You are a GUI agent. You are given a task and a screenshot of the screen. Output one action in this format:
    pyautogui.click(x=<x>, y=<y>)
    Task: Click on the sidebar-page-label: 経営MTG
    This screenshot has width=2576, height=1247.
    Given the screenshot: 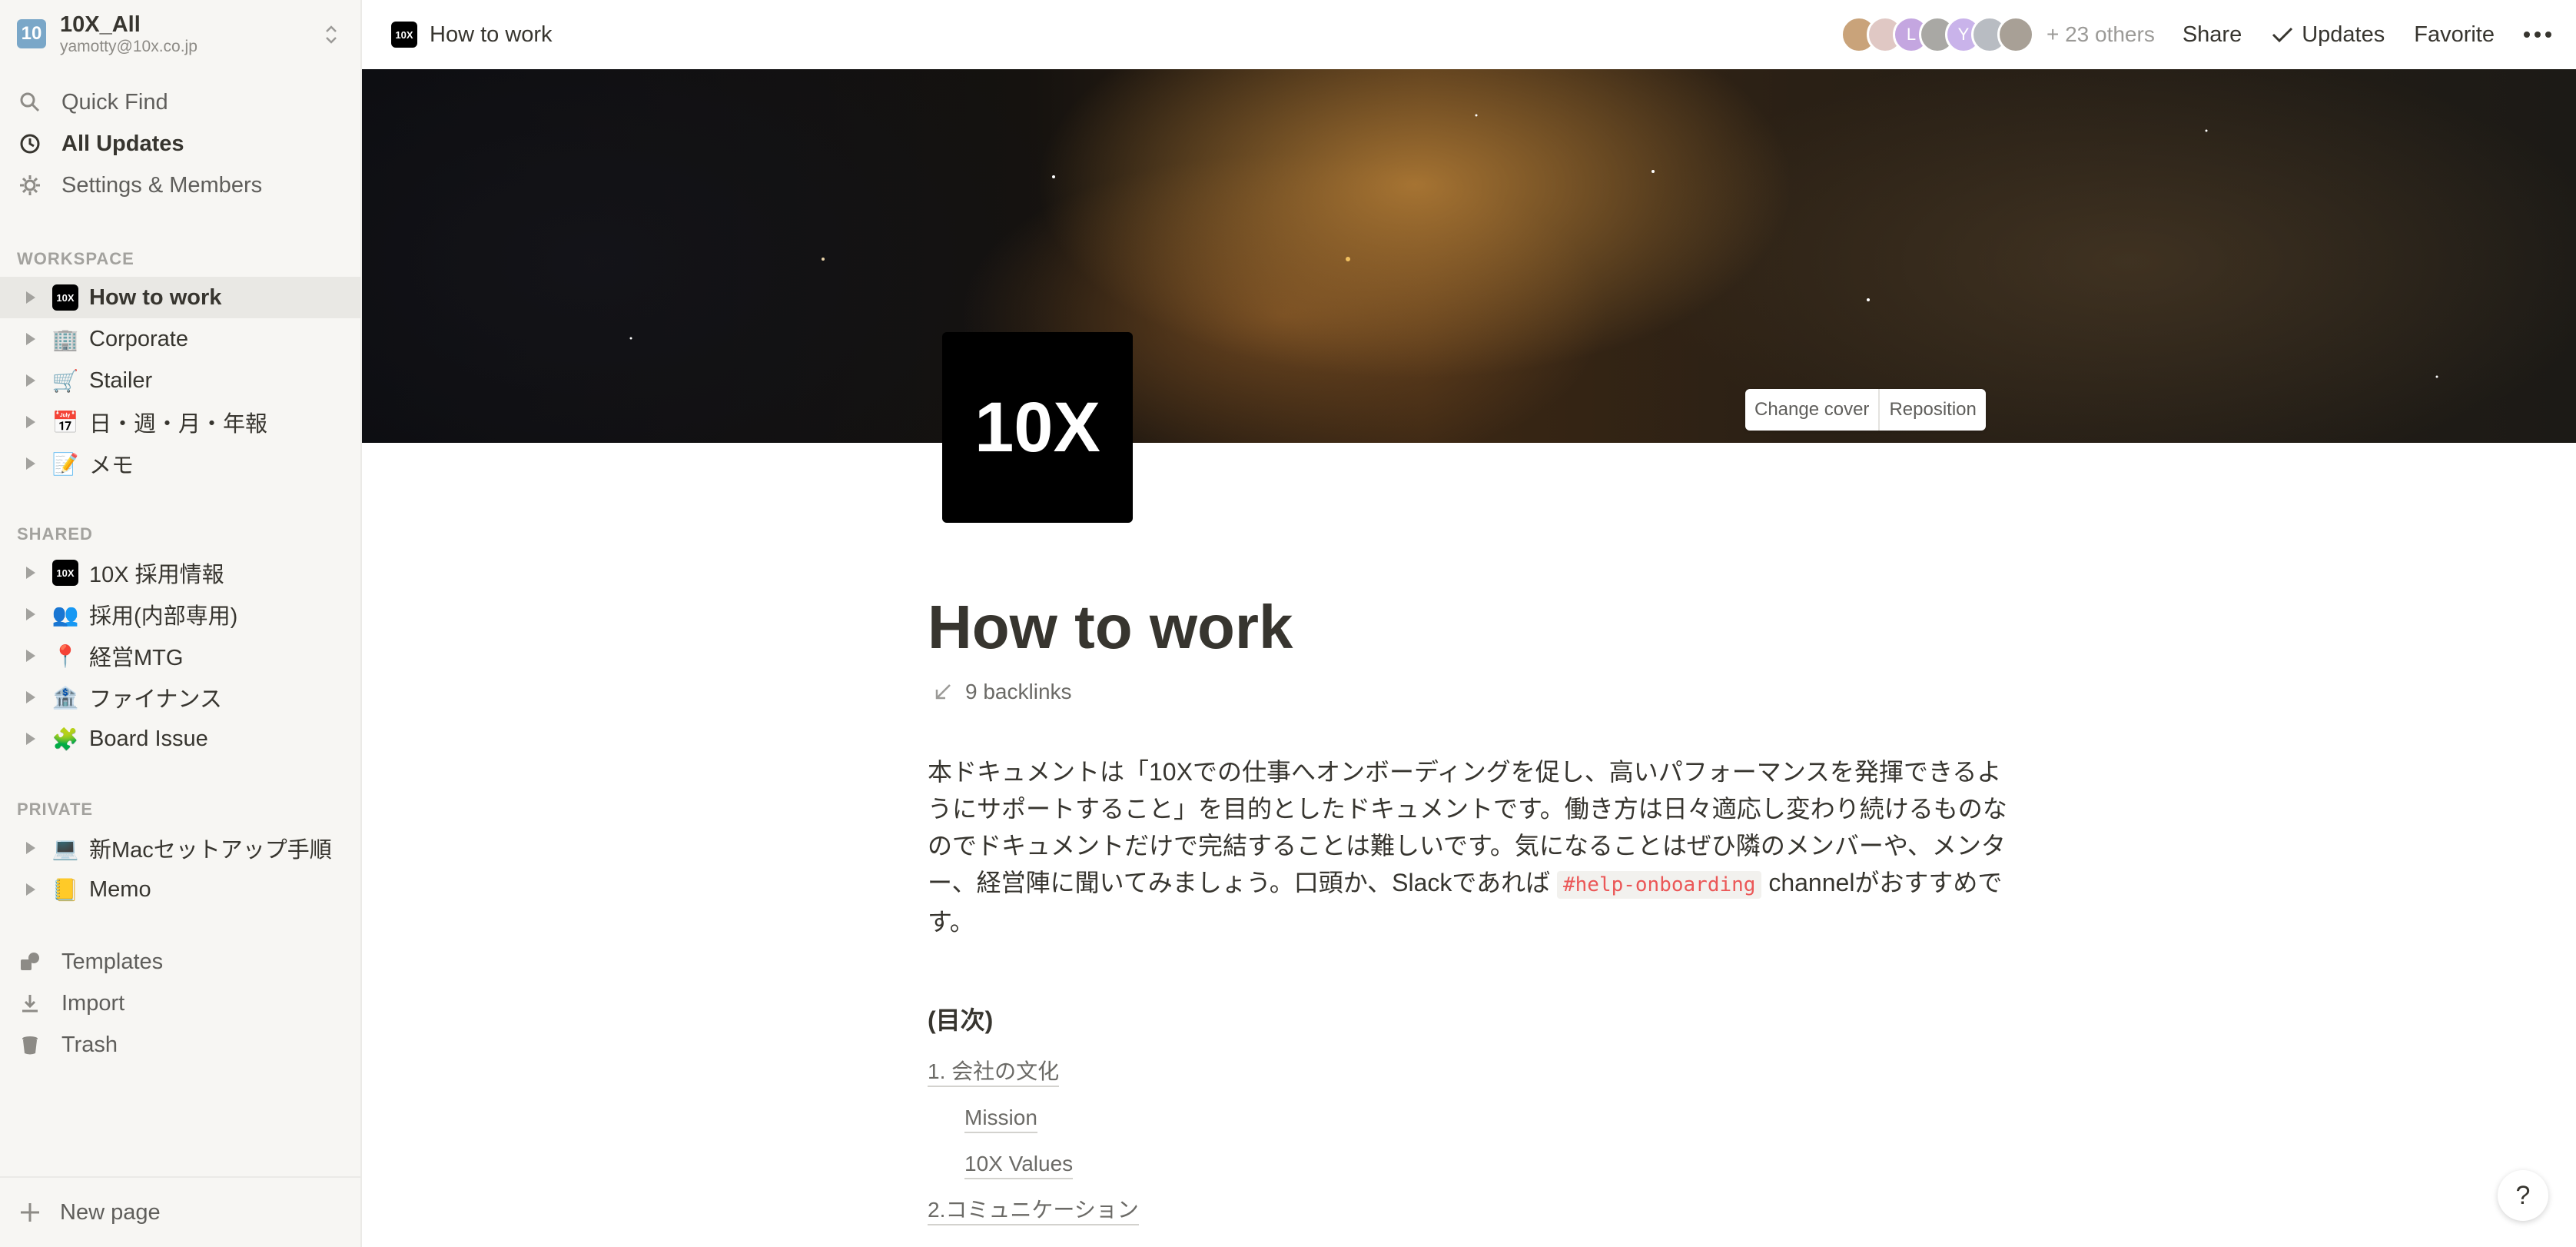 What is the action you would take?
    pyautogui.click(x=136, y=658)
    